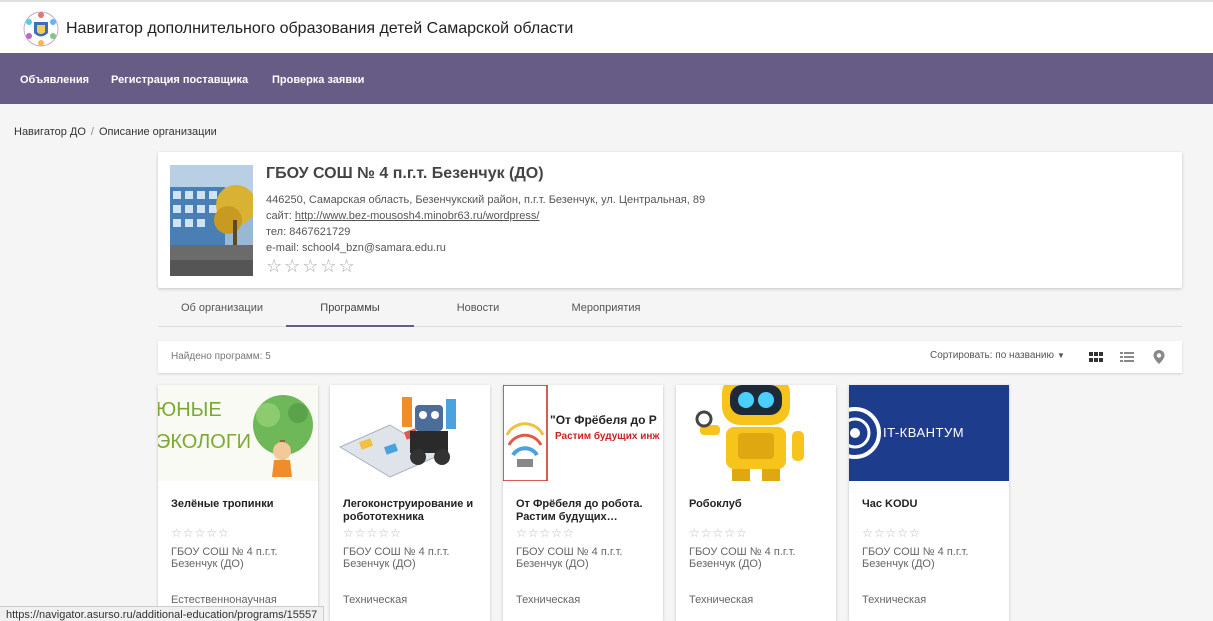 The height and width of the screenshot is (621, 1213). Describe the element at coordinates (405, 173) in the screenshot. I see `organization-name: ГБОУ СОШ № 4 п.г.т. Безенчук (ДО)` at that location.